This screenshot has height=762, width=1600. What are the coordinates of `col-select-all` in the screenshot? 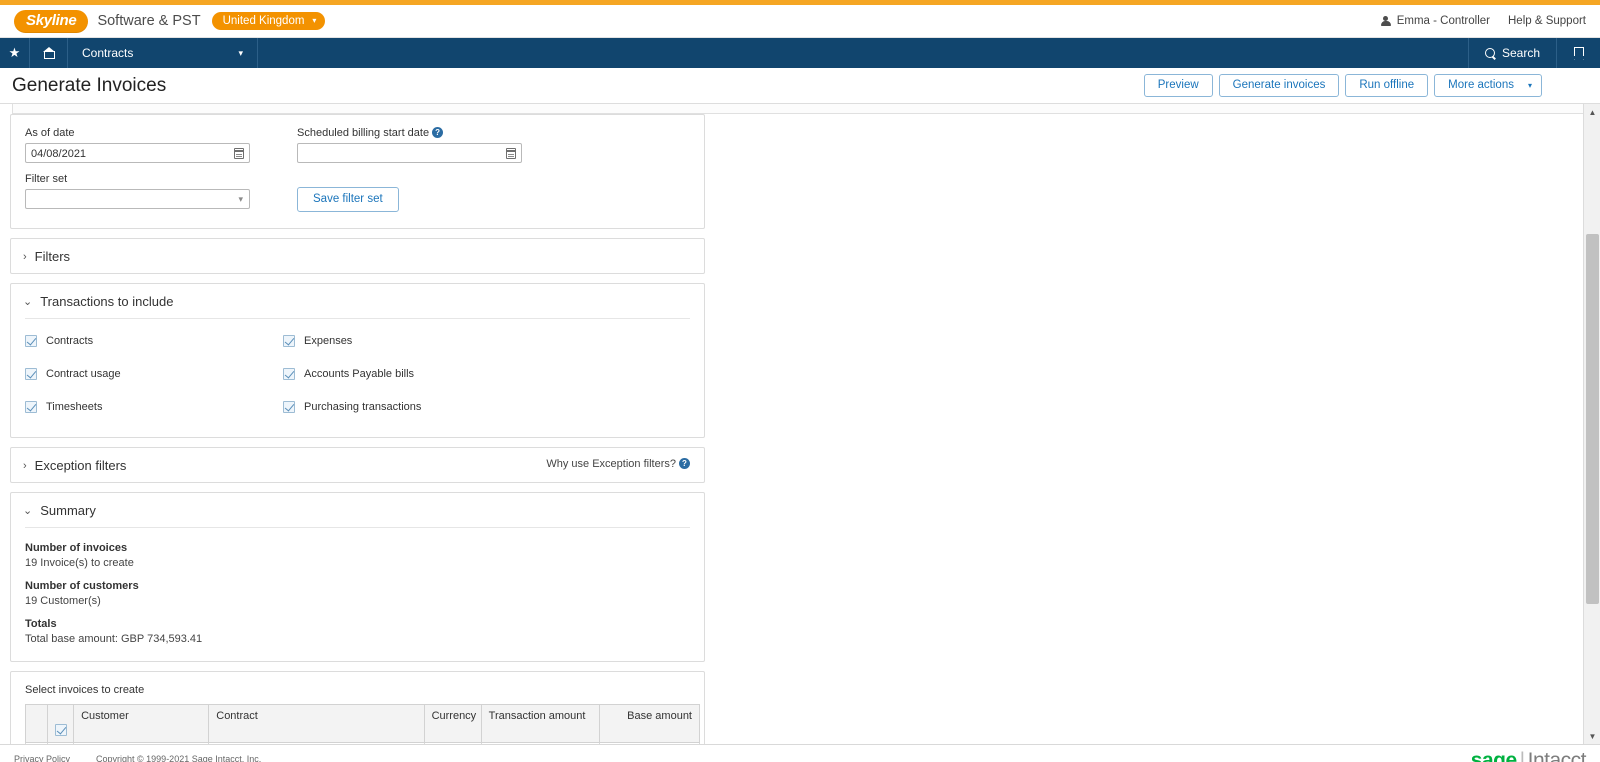 It's located at (61, 723).